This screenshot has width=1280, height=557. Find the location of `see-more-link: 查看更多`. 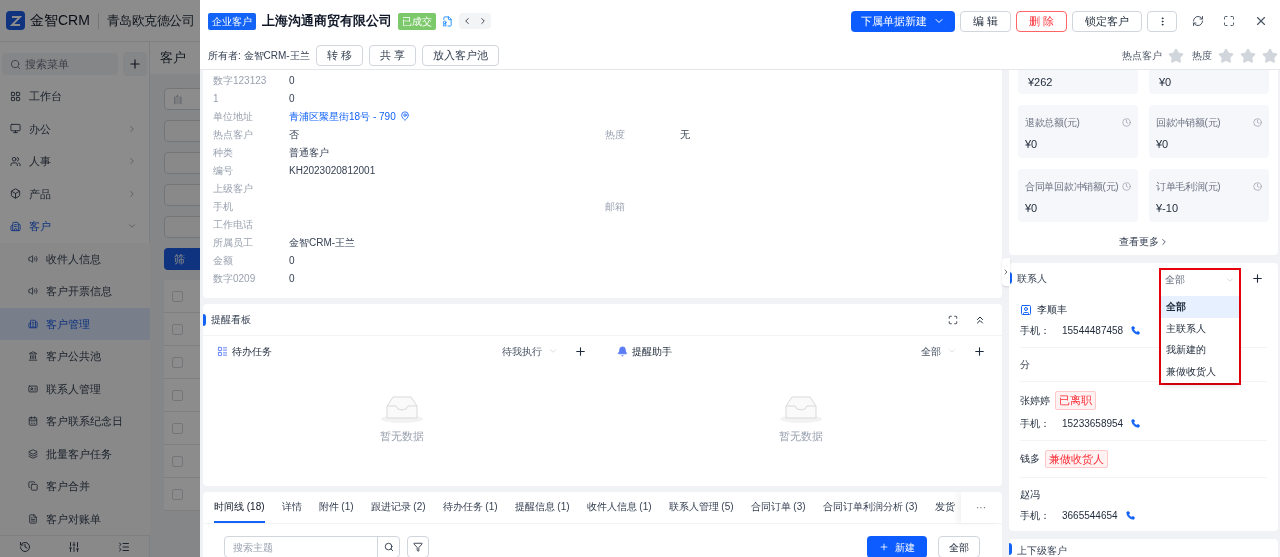

see-more-link: 查看更多 is located at coordinates (1143, 241).